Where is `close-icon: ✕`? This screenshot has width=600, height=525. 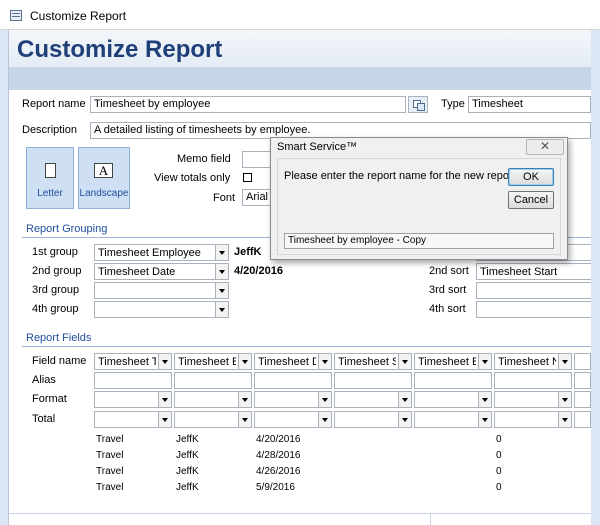
close-icon: ✕ is located at coordinates (545, 147).